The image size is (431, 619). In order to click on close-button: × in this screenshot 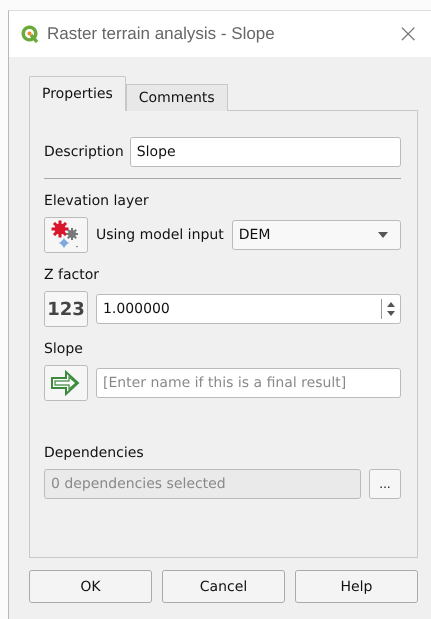, I will do `click(408, 34)`.